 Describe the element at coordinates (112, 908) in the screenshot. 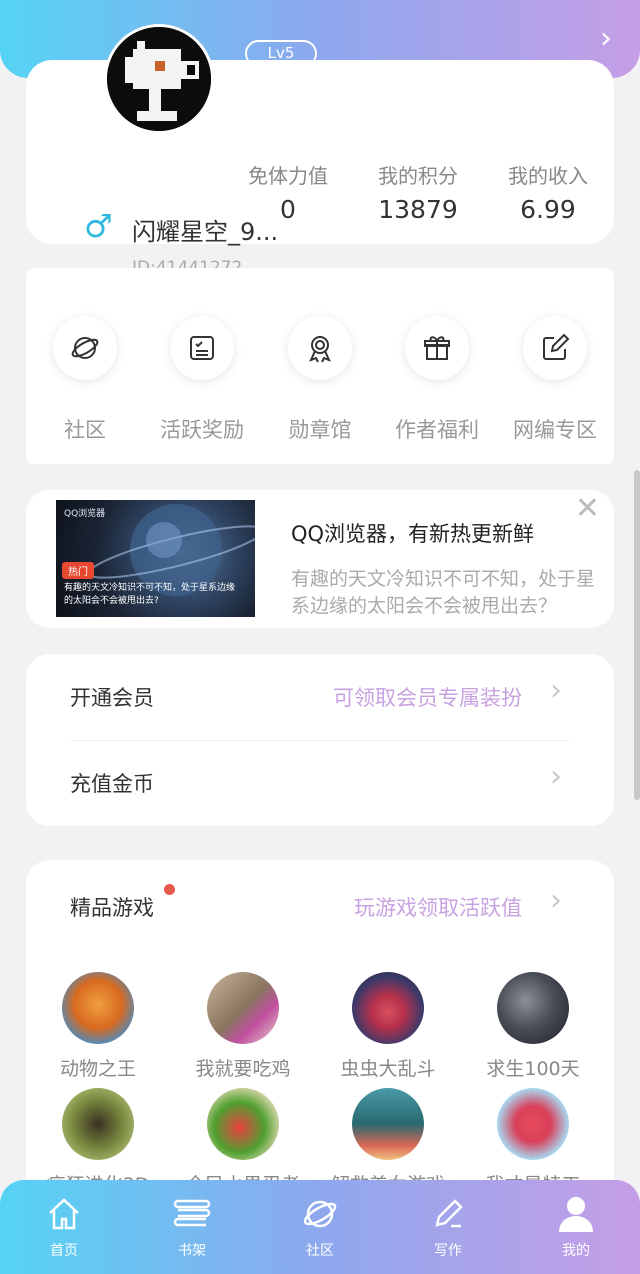

I see `games-title: 精品游戏` at that location.